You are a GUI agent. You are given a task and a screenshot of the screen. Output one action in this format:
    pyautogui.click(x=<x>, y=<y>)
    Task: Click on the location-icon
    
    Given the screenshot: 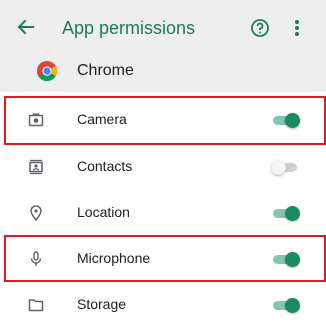 What is the action you would take?
    pyautogui.click(x=36, y=213)
    